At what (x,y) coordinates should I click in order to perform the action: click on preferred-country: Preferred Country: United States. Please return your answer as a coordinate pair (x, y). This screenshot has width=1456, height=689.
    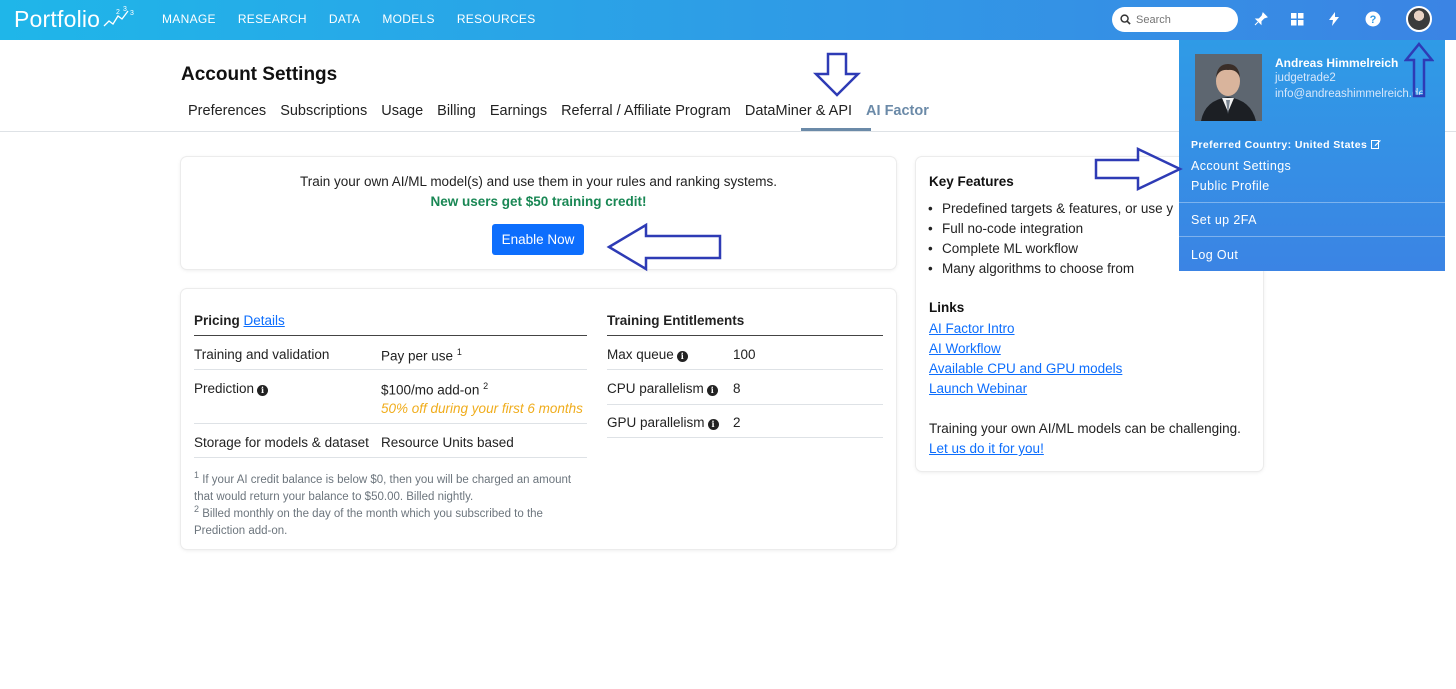
    Looking at the image, I should click on (1286, 145).